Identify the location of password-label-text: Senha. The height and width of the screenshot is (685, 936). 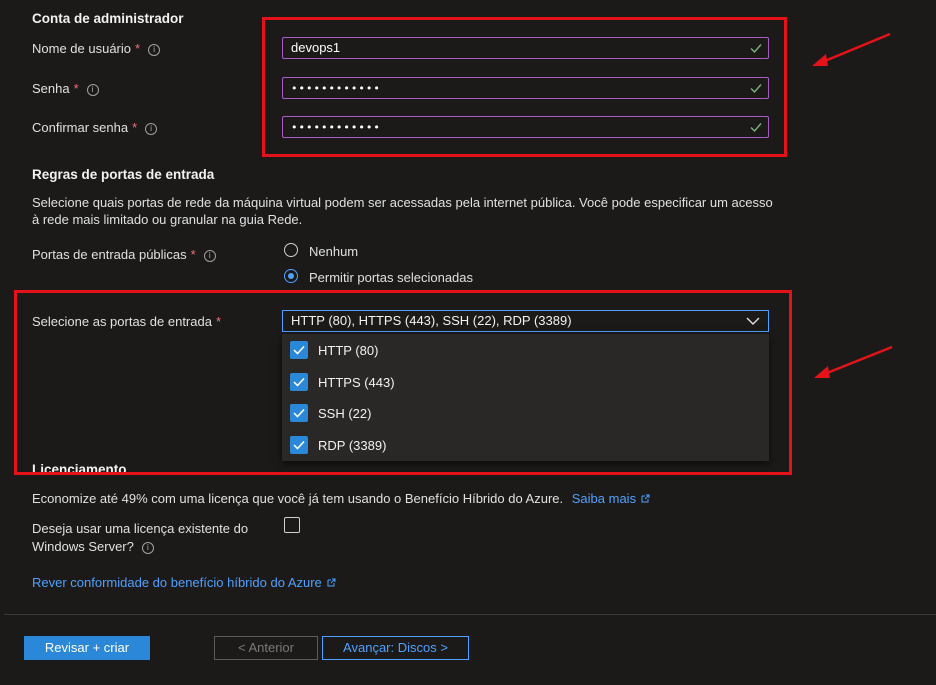
(51, 88).